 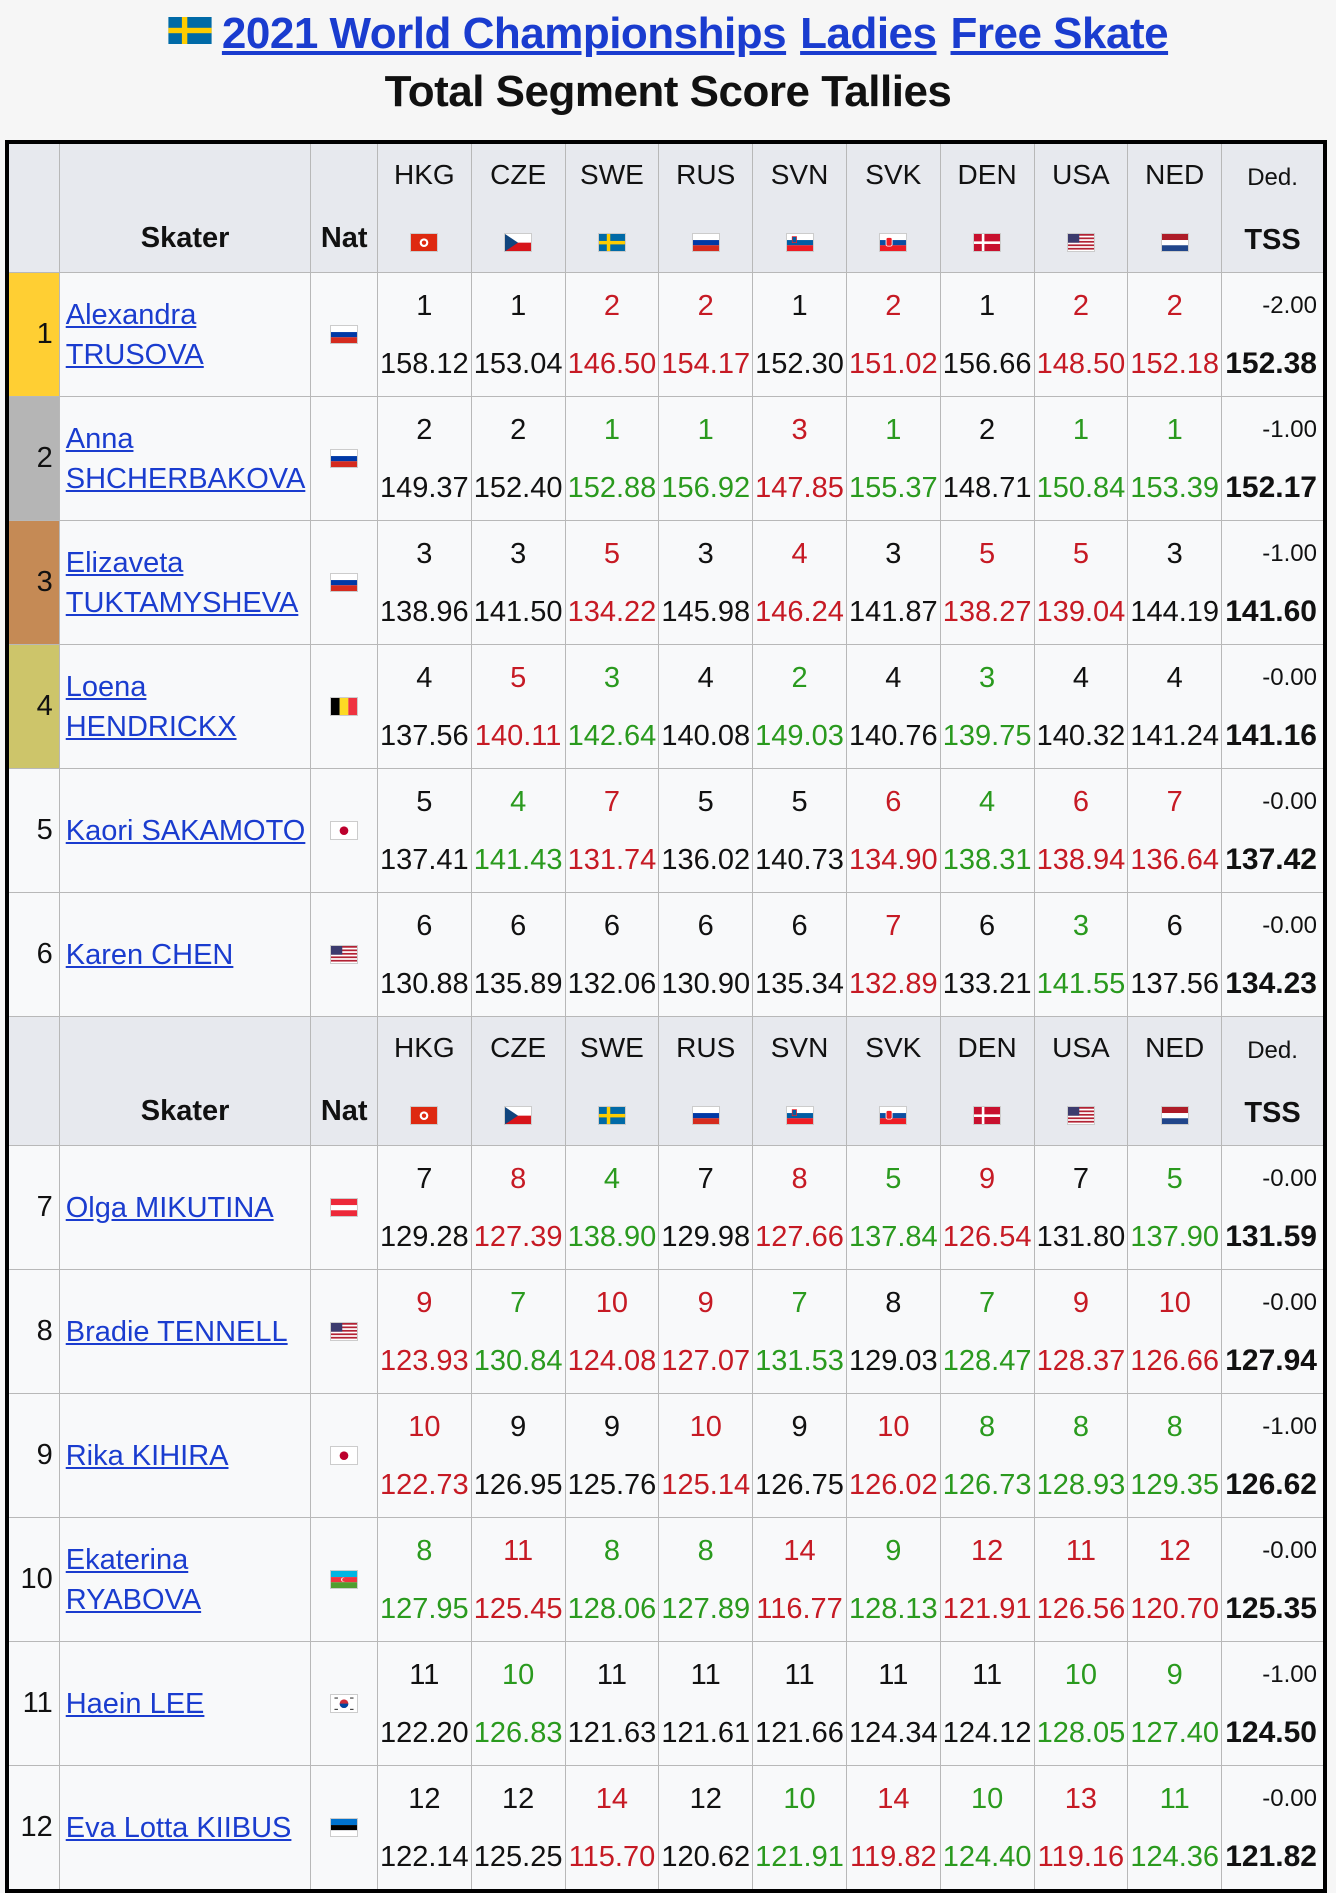 What do you see at coordinates (150, 955) in the screenshot?
I see `skater-link: Karen CHEN` at bounding box center [150, 955].